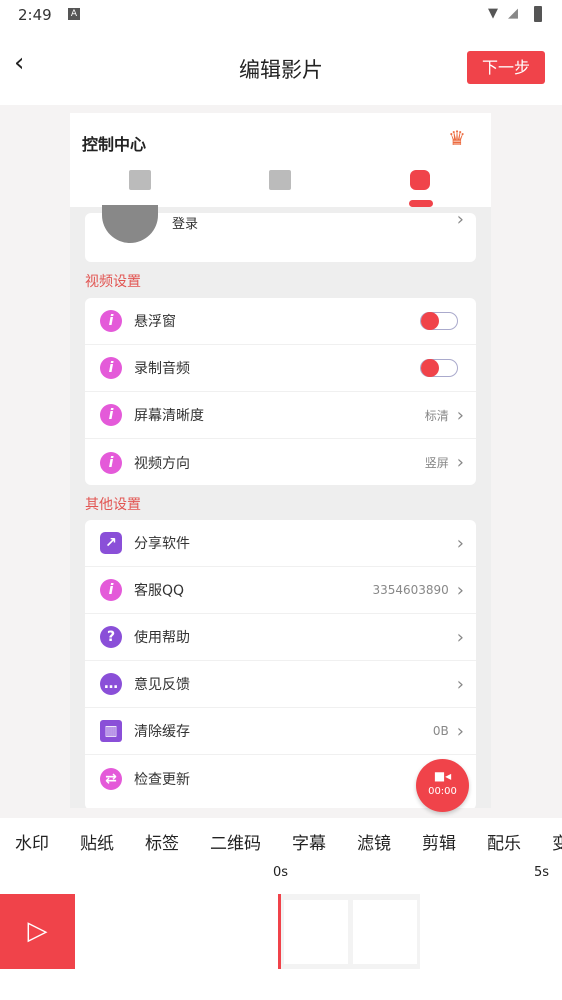 This screenshot has width=562, height=1000. What do you see at coordinates (421, 203) in the screenshot?
I see `tab-indicator` at bounding box center [421, 203].